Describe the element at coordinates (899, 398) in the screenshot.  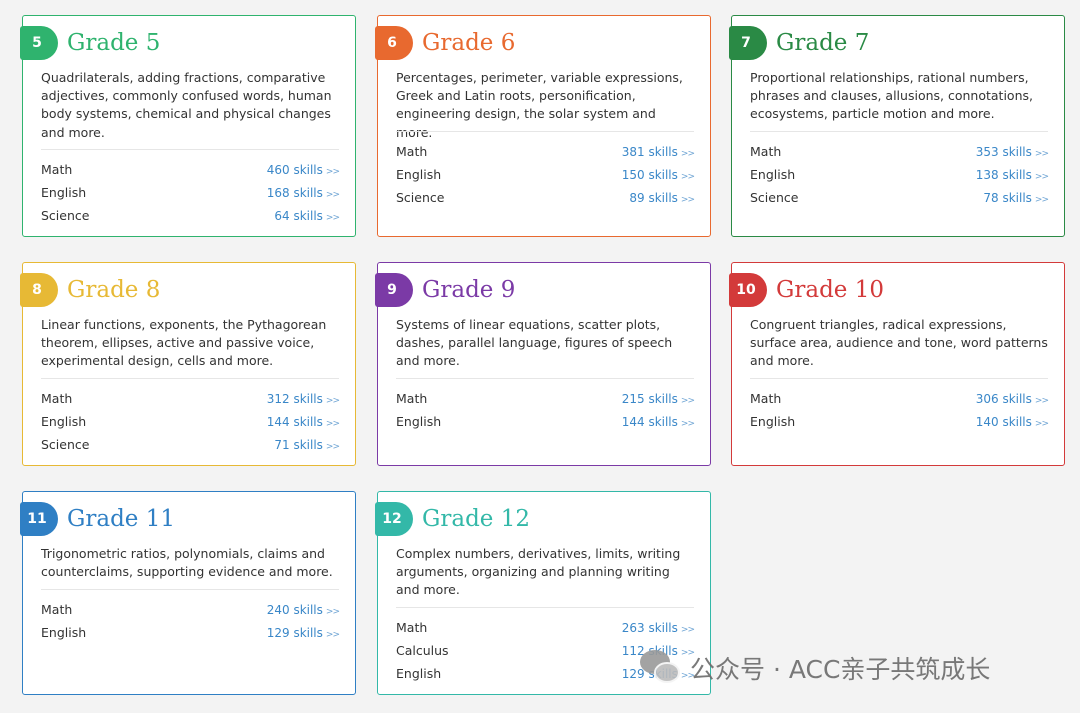
I see `subject-row: Math 306 skills >>` at that location.